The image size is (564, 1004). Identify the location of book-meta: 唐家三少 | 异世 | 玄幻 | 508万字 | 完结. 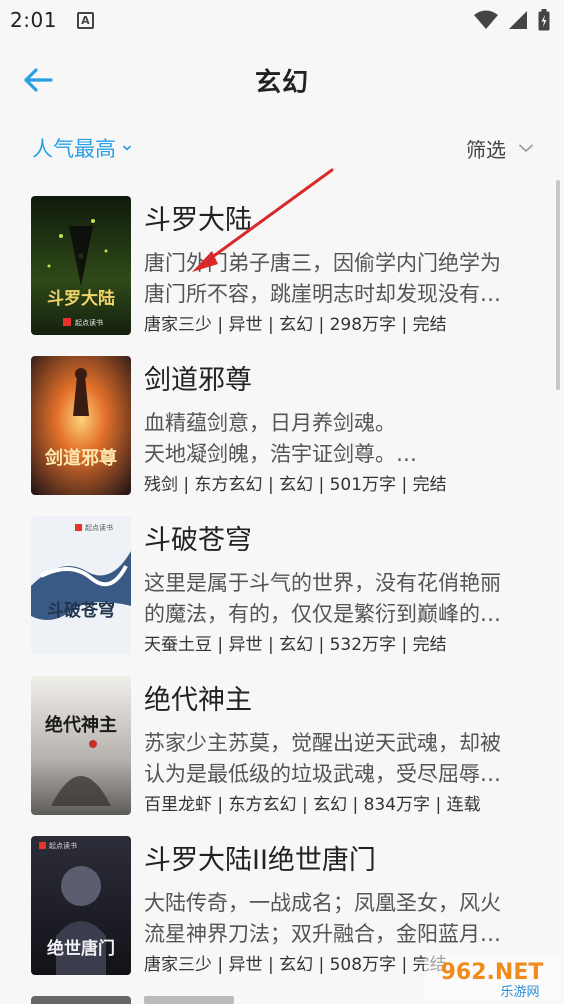
(295, 965).